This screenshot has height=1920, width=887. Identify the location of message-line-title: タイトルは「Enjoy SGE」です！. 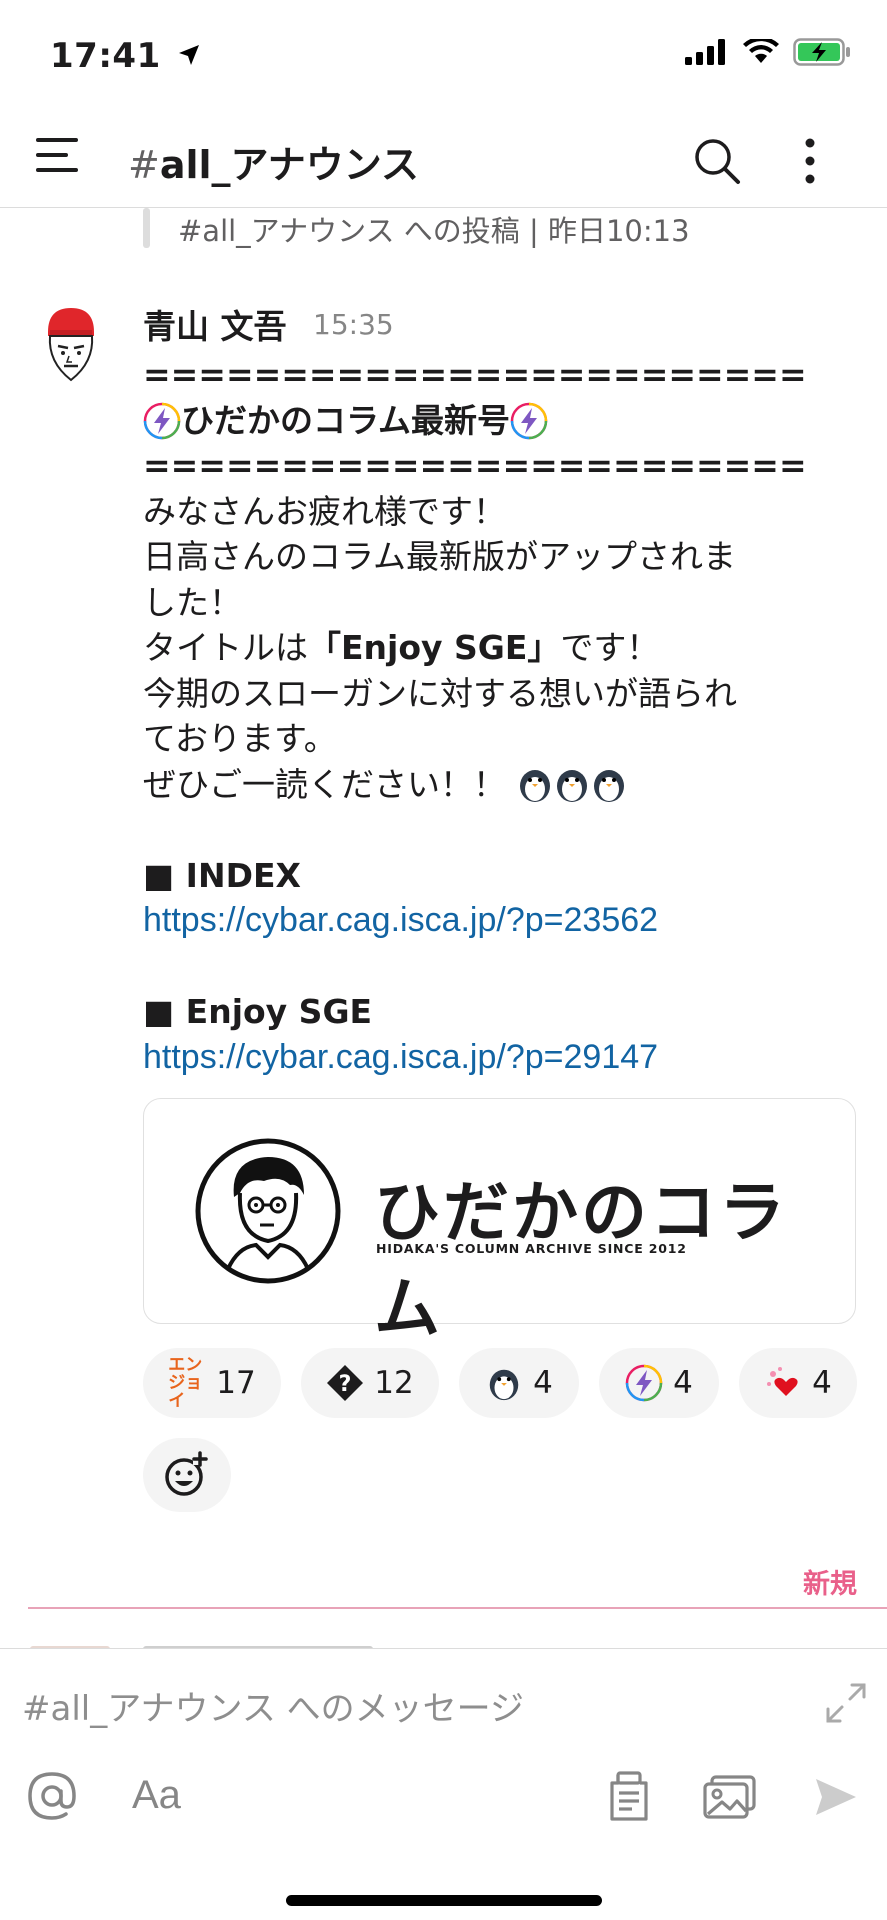
(493, 648).